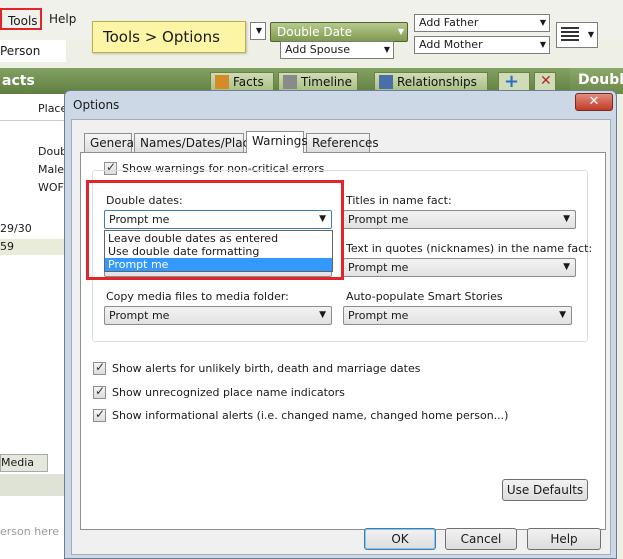  I want to click on bottom-toolbar, so click(33, 485).